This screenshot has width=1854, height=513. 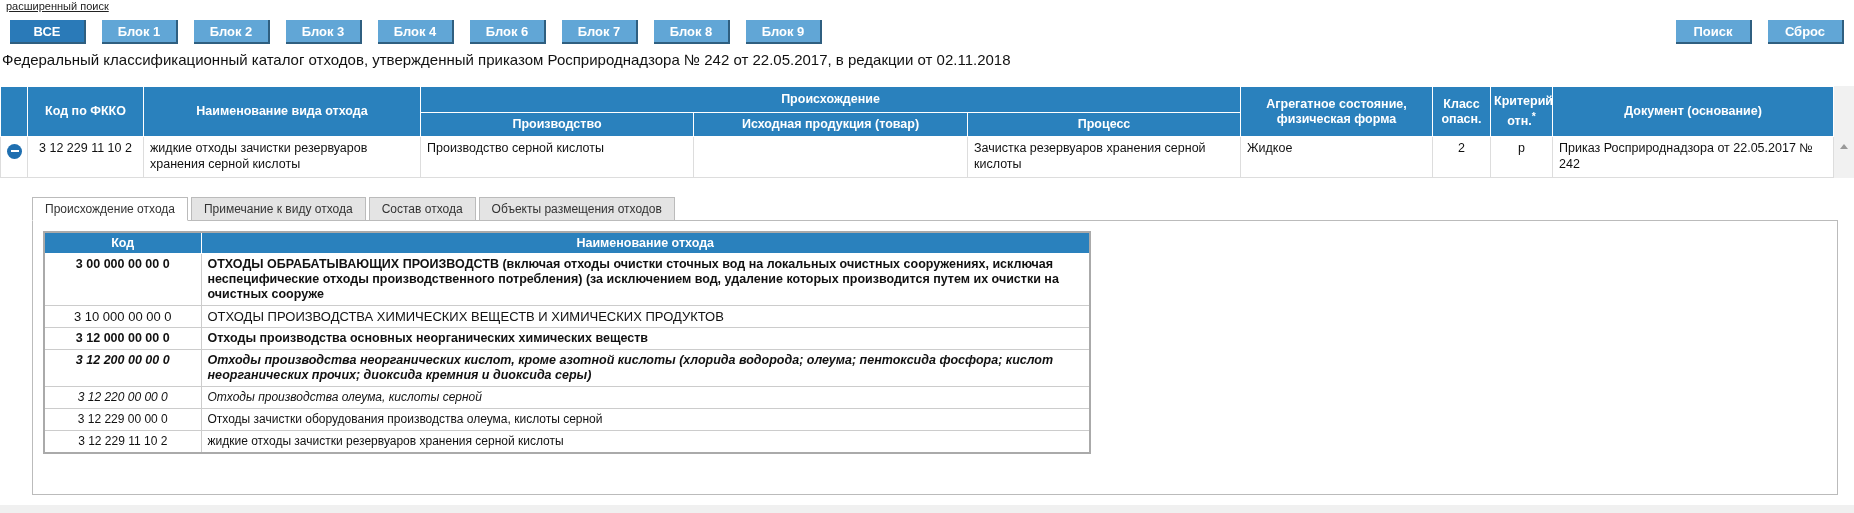 What do you see at coordinates (122, 397) in the screenshot?
I see `table-cell: 3 12 220 00 00 0` at bounding box center [122, 397].